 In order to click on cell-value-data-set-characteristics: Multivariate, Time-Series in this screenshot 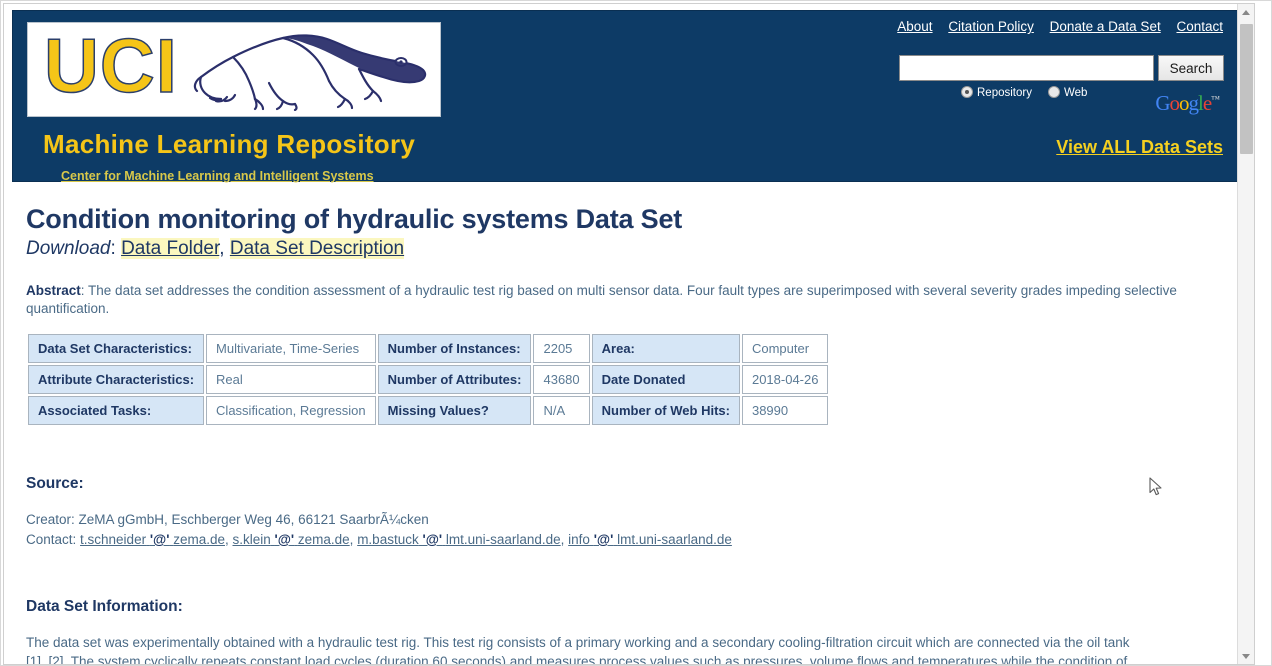, I will do `click(291, 349)`.